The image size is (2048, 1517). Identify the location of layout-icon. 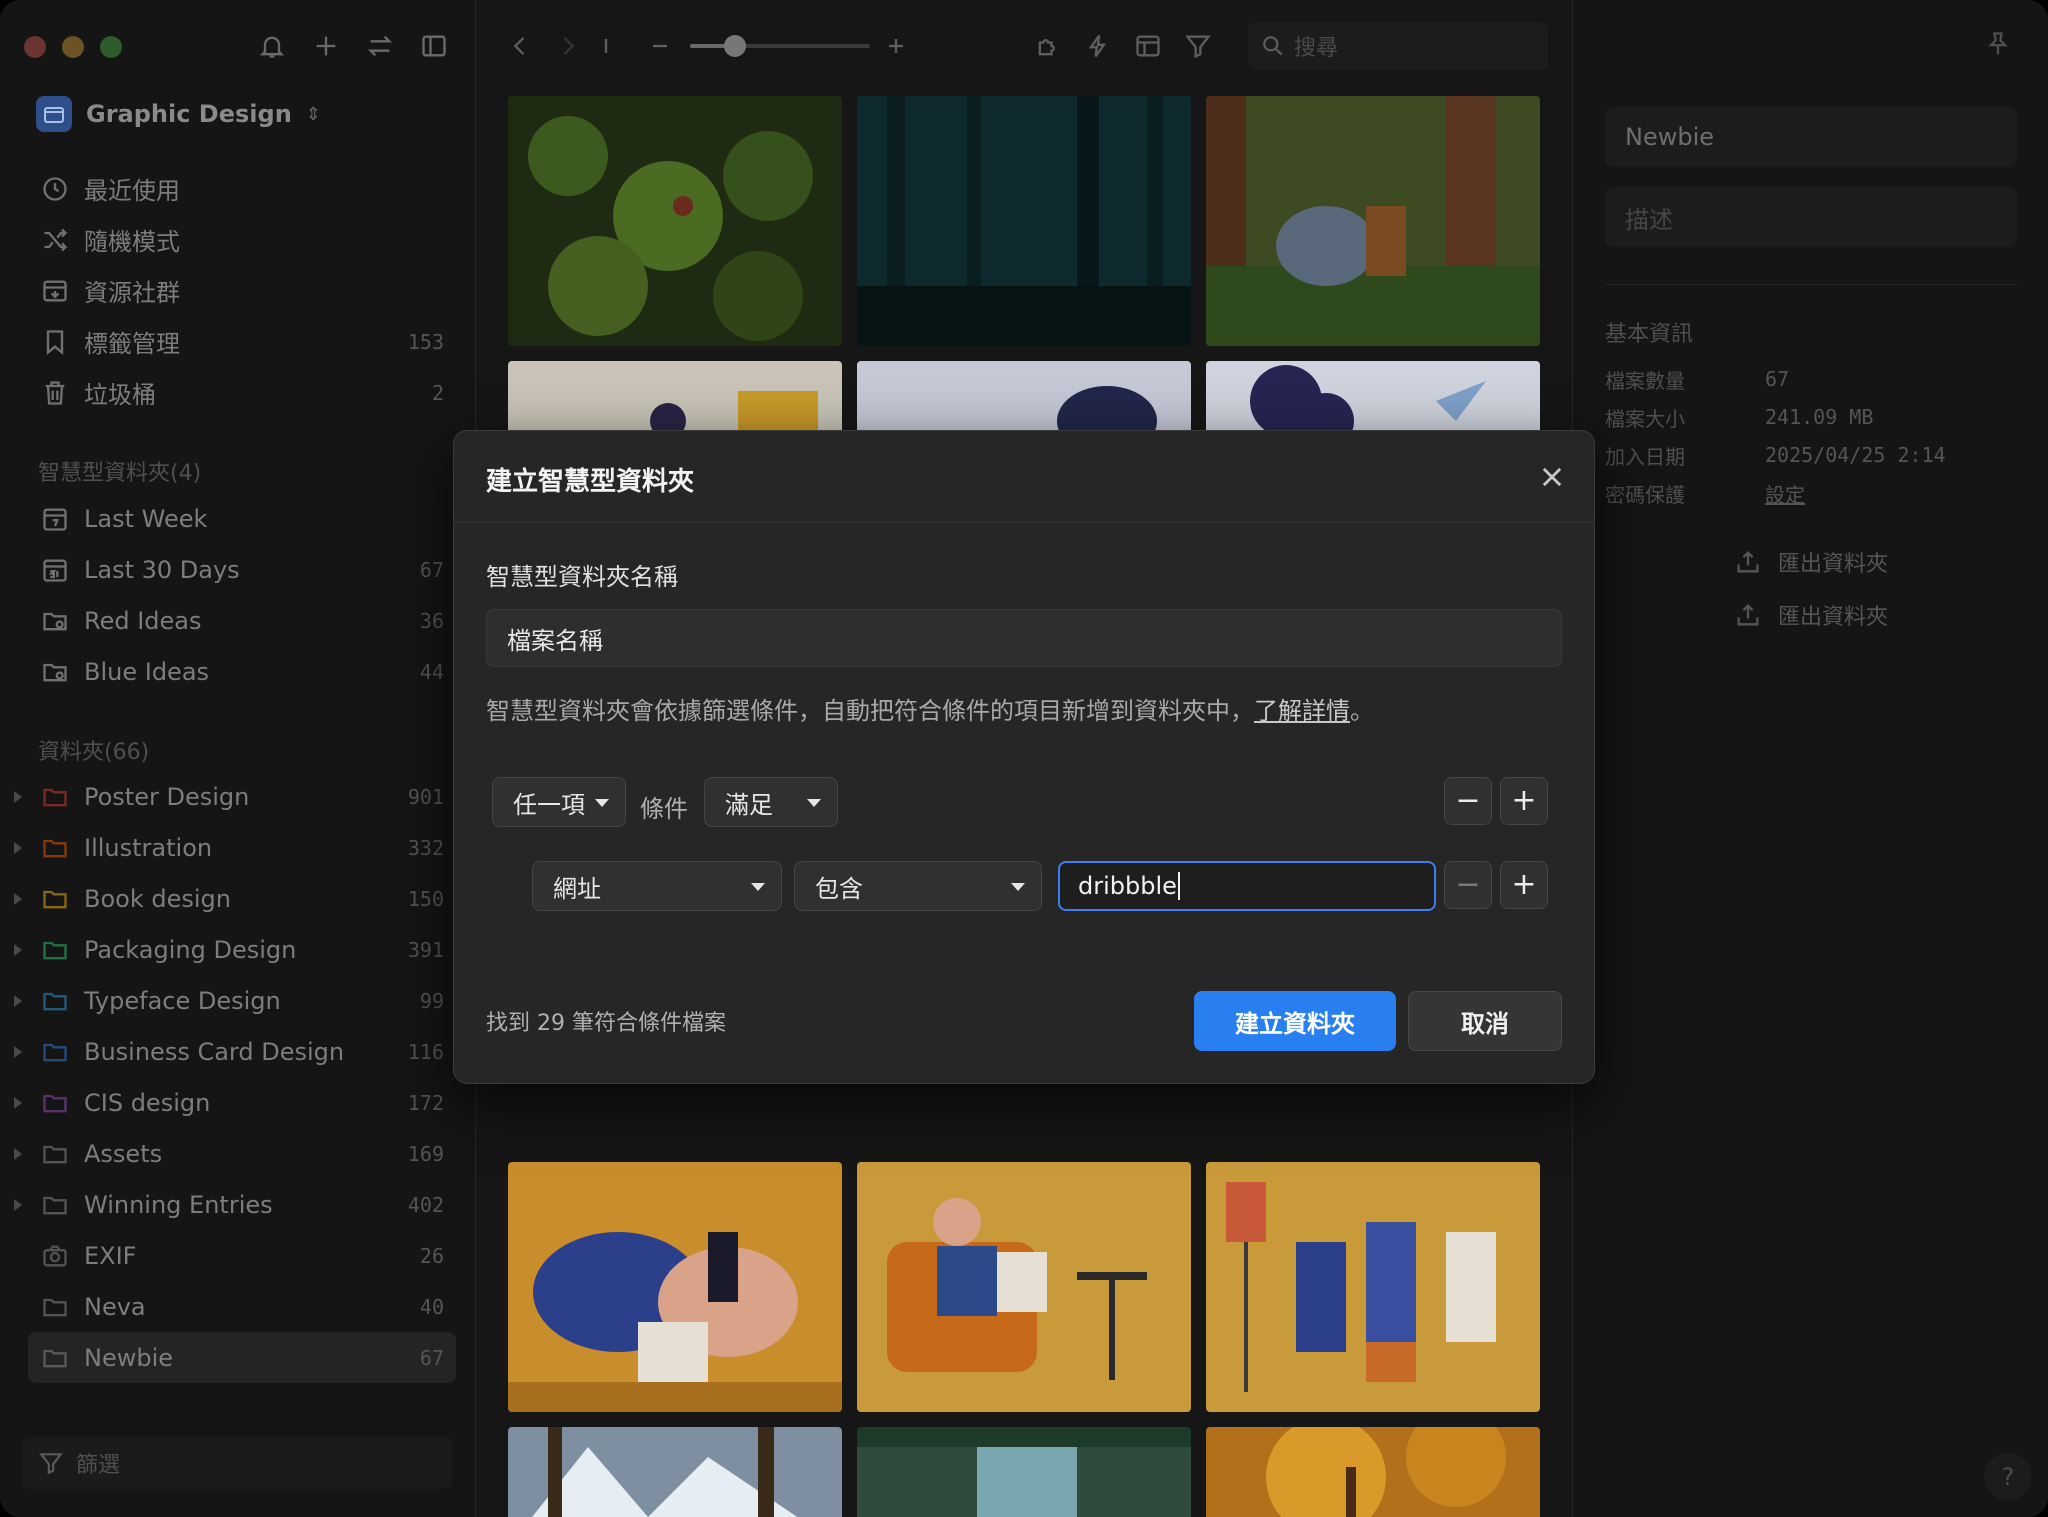
(1148, 46).